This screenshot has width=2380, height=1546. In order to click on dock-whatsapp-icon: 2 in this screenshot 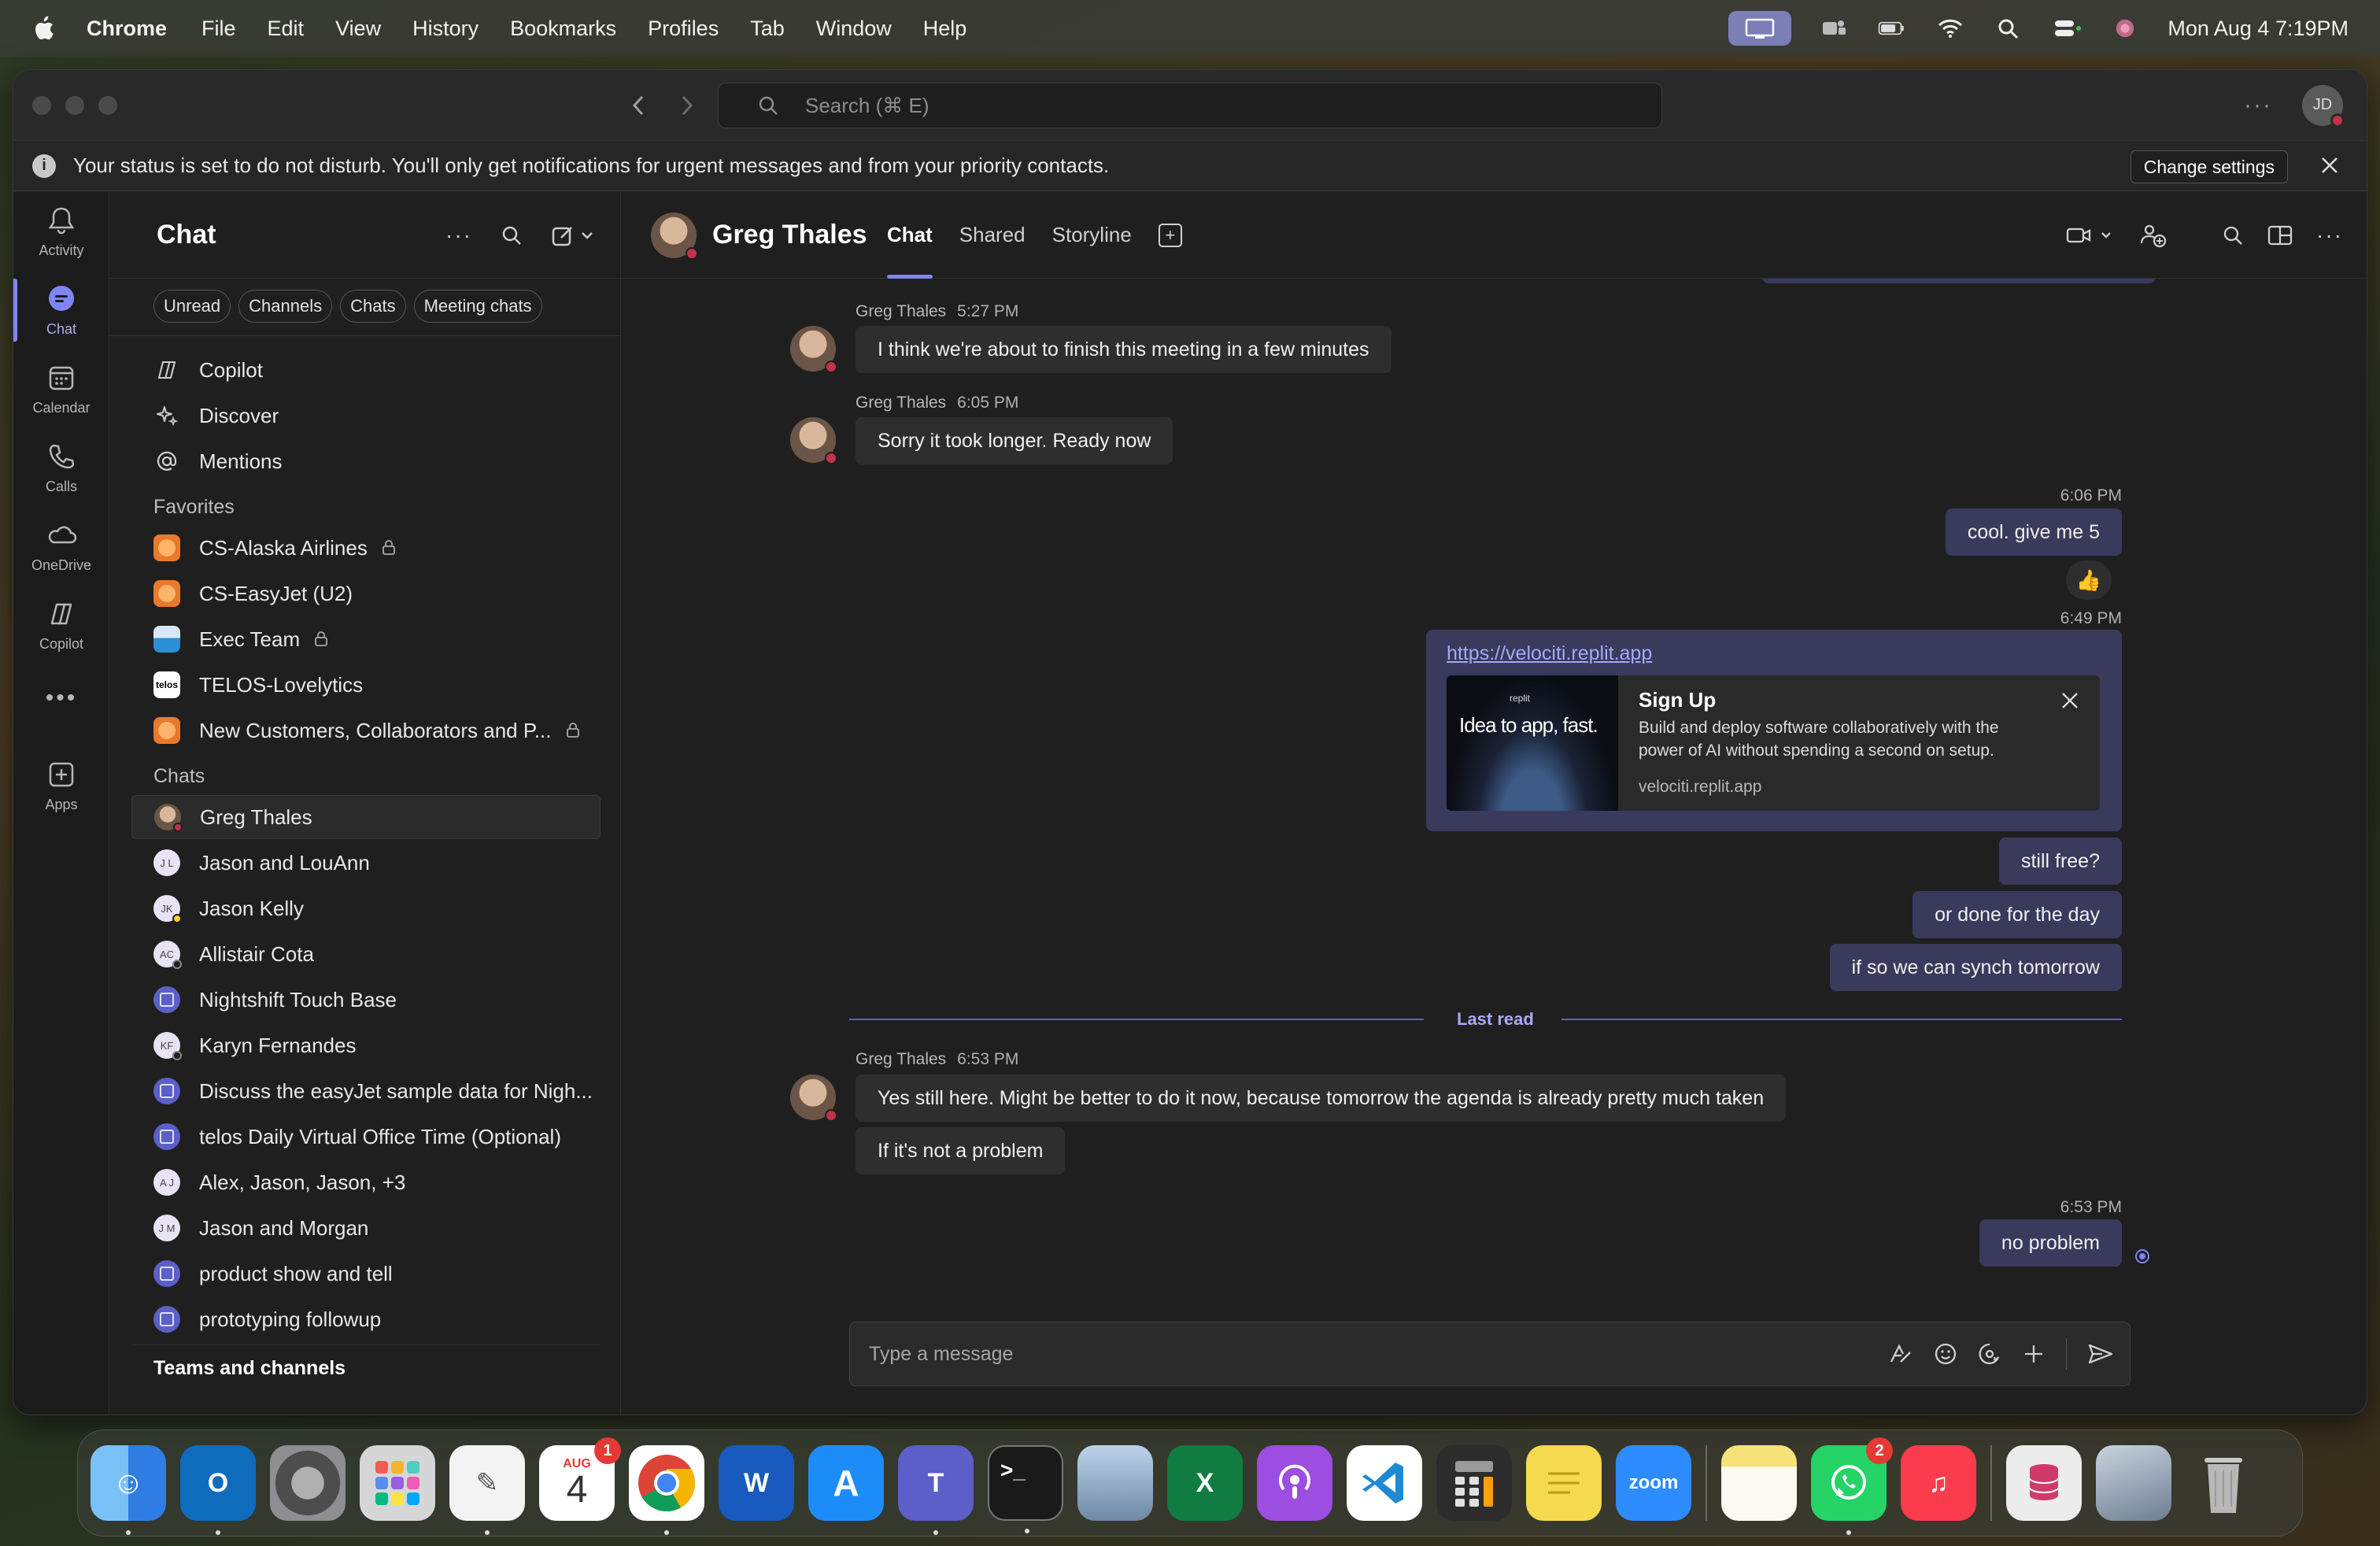, I will do `click(1852, 1486)`.